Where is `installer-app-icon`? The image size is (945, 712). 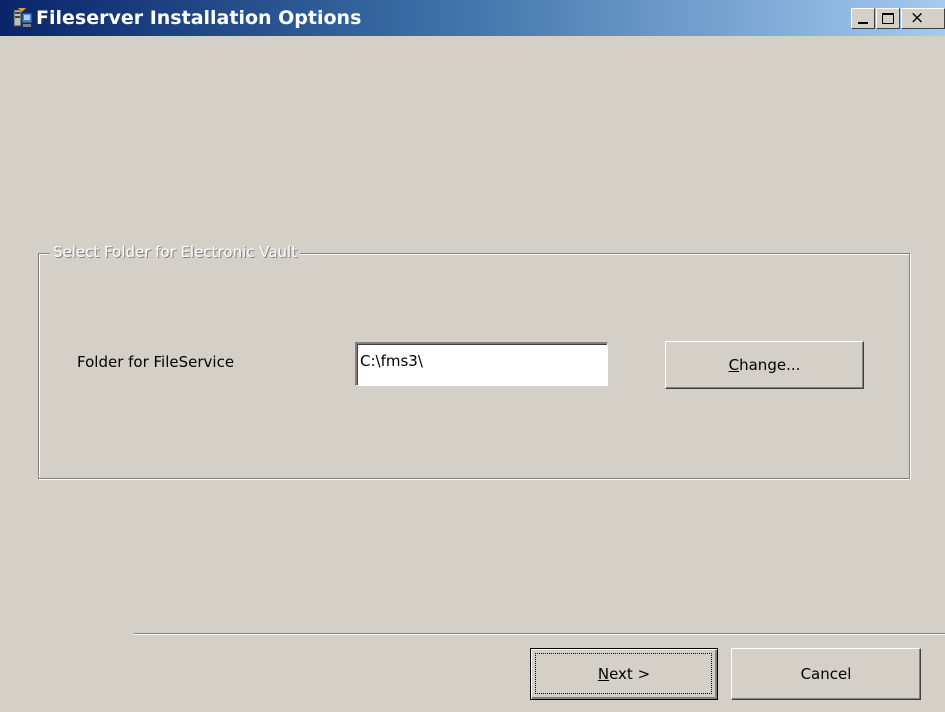 installer-app-icon is located at coordinates (23, 17).